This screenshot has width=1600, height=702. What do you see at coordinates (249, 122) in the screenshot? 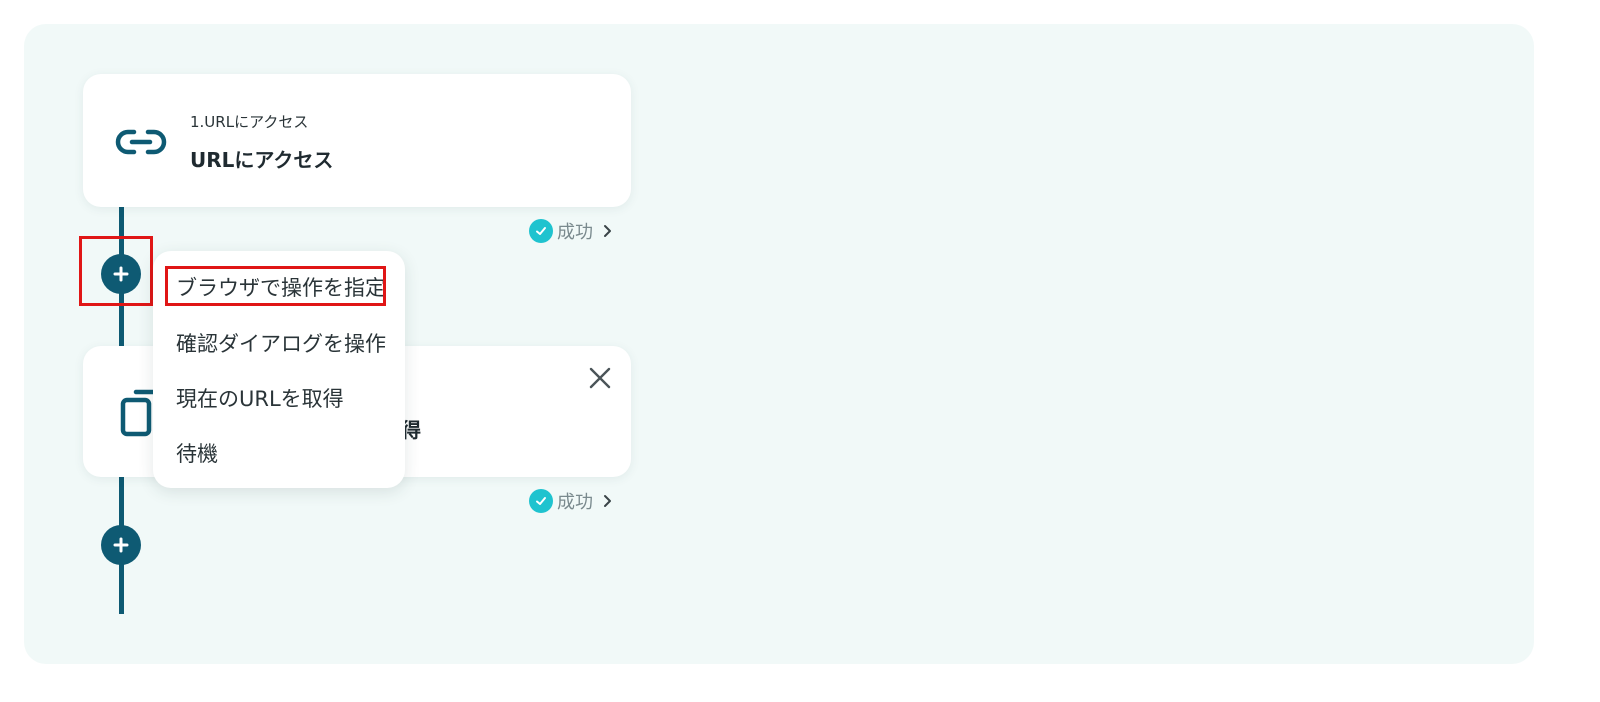
I see `step-index-label: 1.URLにアクセス` at bounding box center [249, 122].